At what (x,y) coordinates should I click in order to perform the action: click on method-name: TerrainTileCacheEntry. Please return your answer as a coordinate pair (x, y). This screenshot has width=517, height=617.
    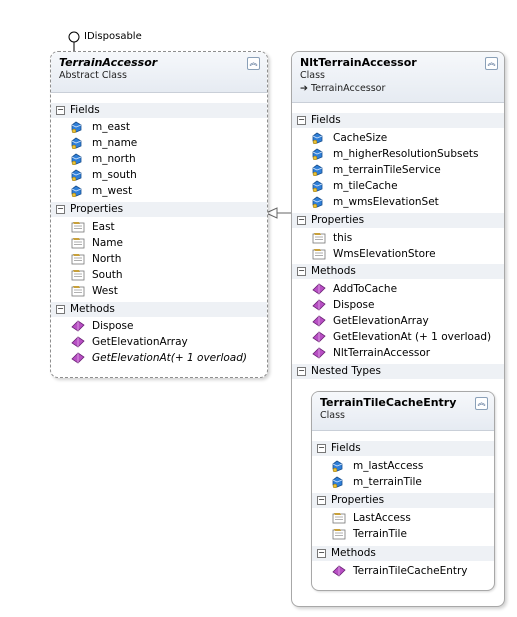
    Looking at the image, I should click on (410, 571).